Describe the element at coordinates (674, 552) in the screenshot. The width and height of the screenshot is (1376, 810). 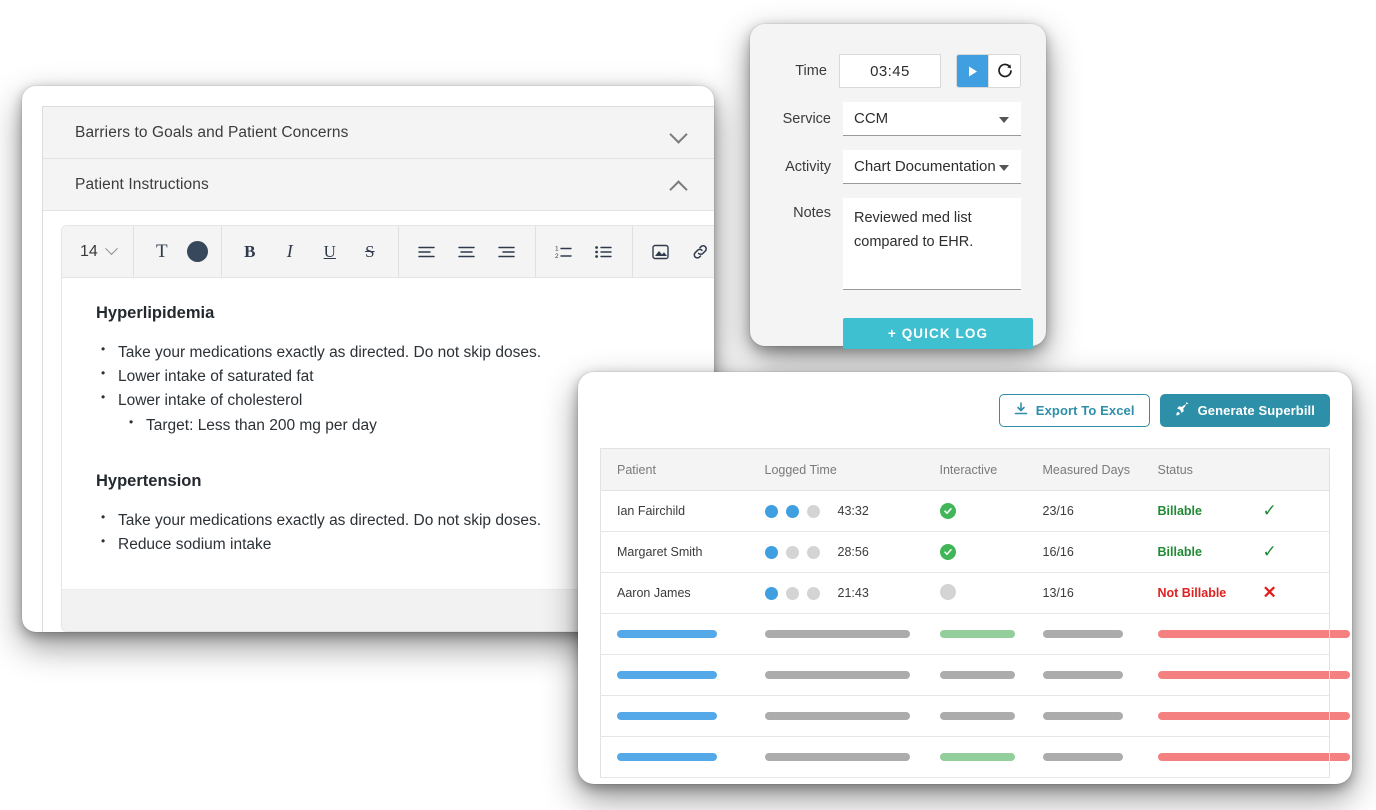
I see `cell-patient: Margaret Smith` at that location.